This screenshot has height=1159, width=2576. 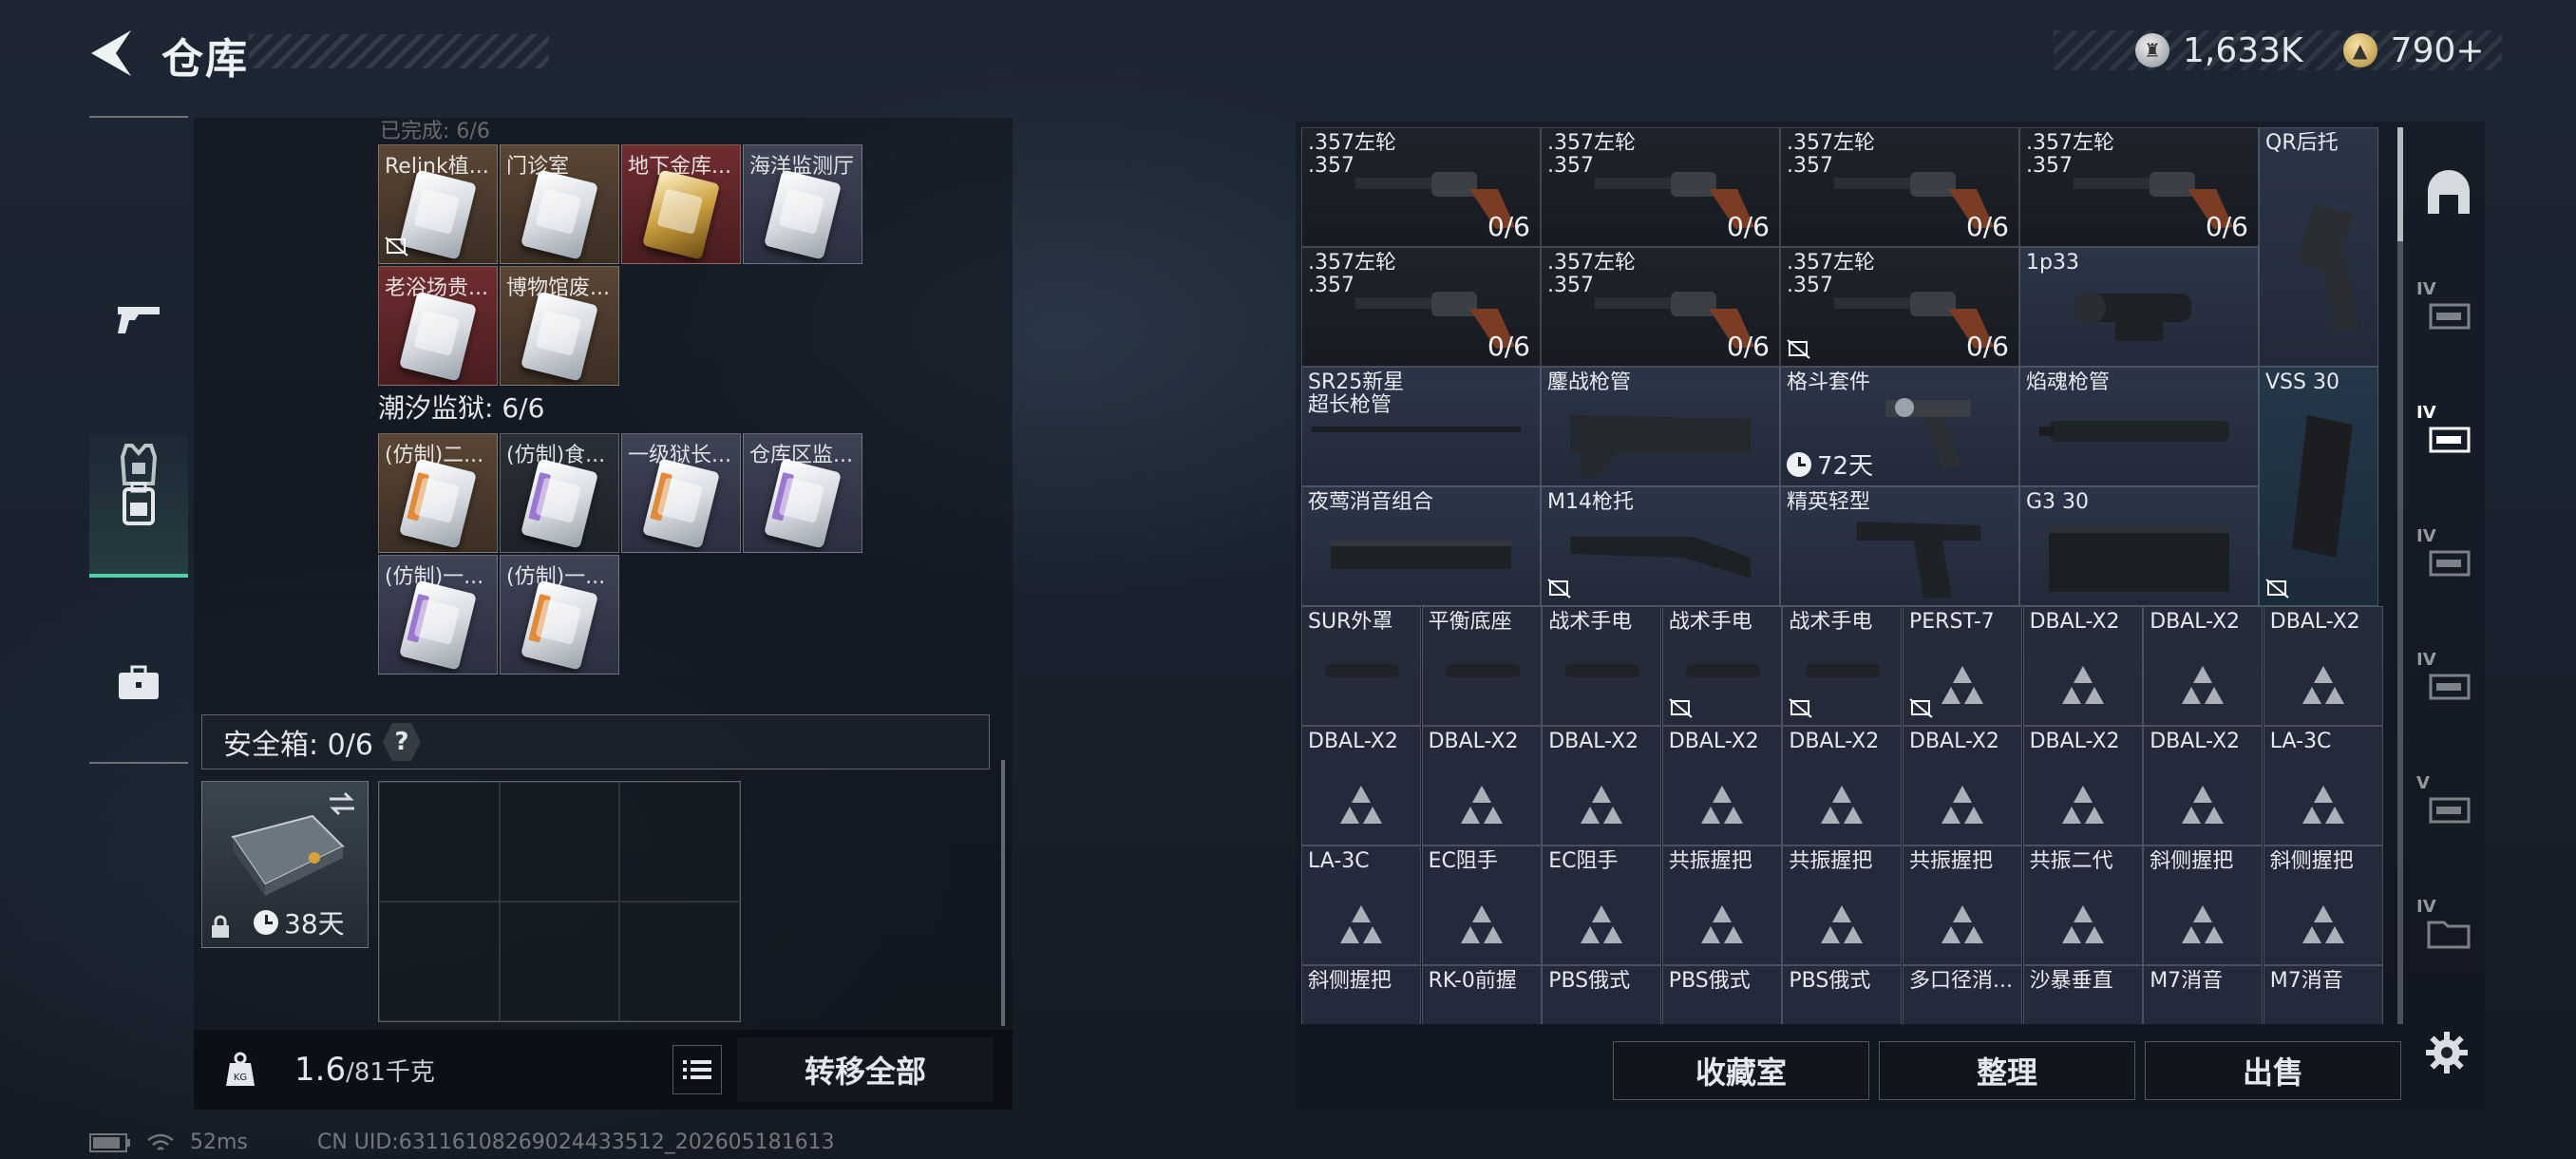 What do you see at coordinates (2449, 563) in the screenshot?
I see `filter-tier-4-c: IV` at bounding box center [2449, 563].